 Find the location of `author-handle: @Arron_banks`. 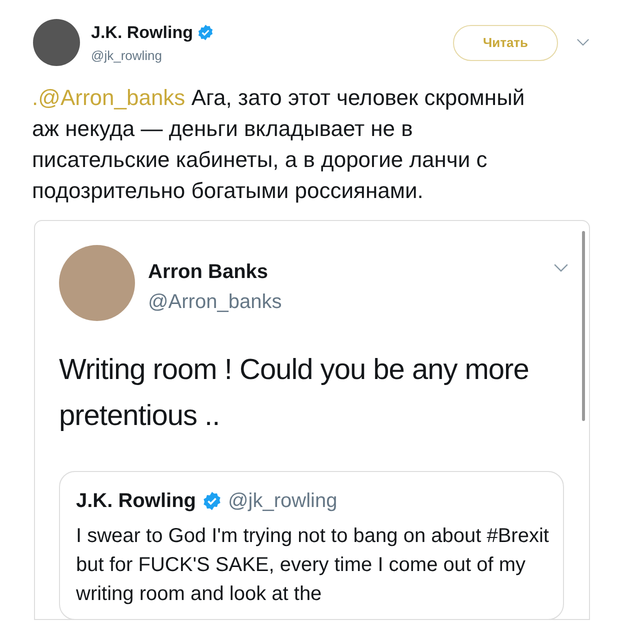

author-handle: @Arron_banks is located at coordinates (215, 302).